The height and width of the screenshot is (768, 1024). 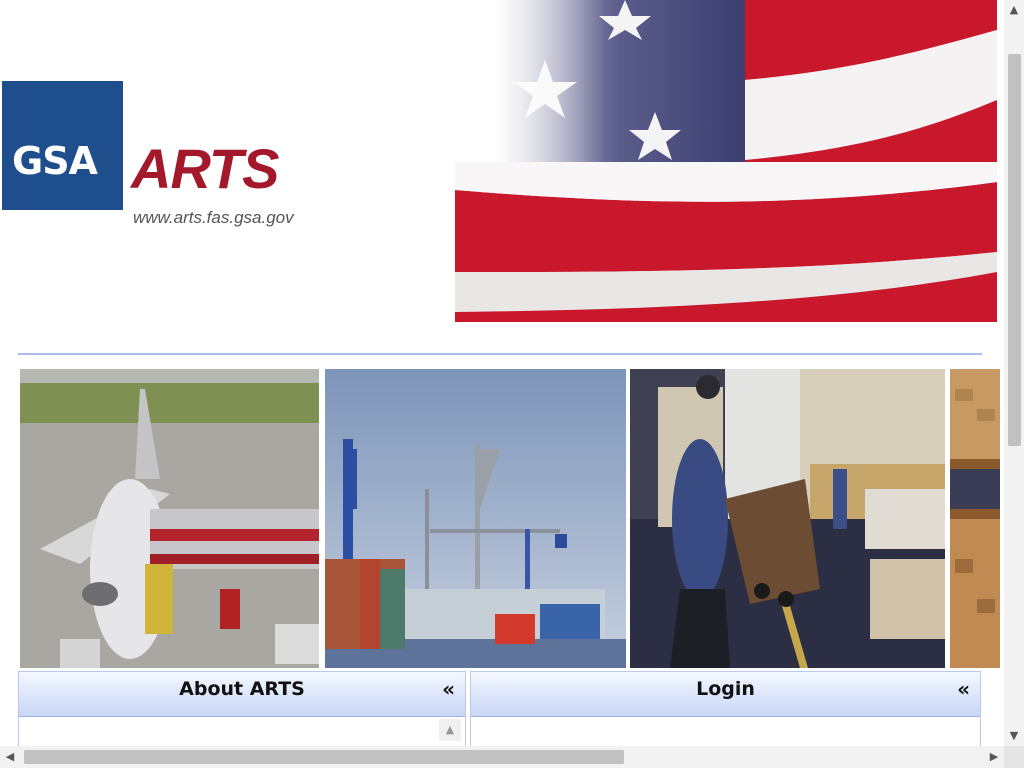 I want to click on login-panel: Login «, so click(x=725, y=708).